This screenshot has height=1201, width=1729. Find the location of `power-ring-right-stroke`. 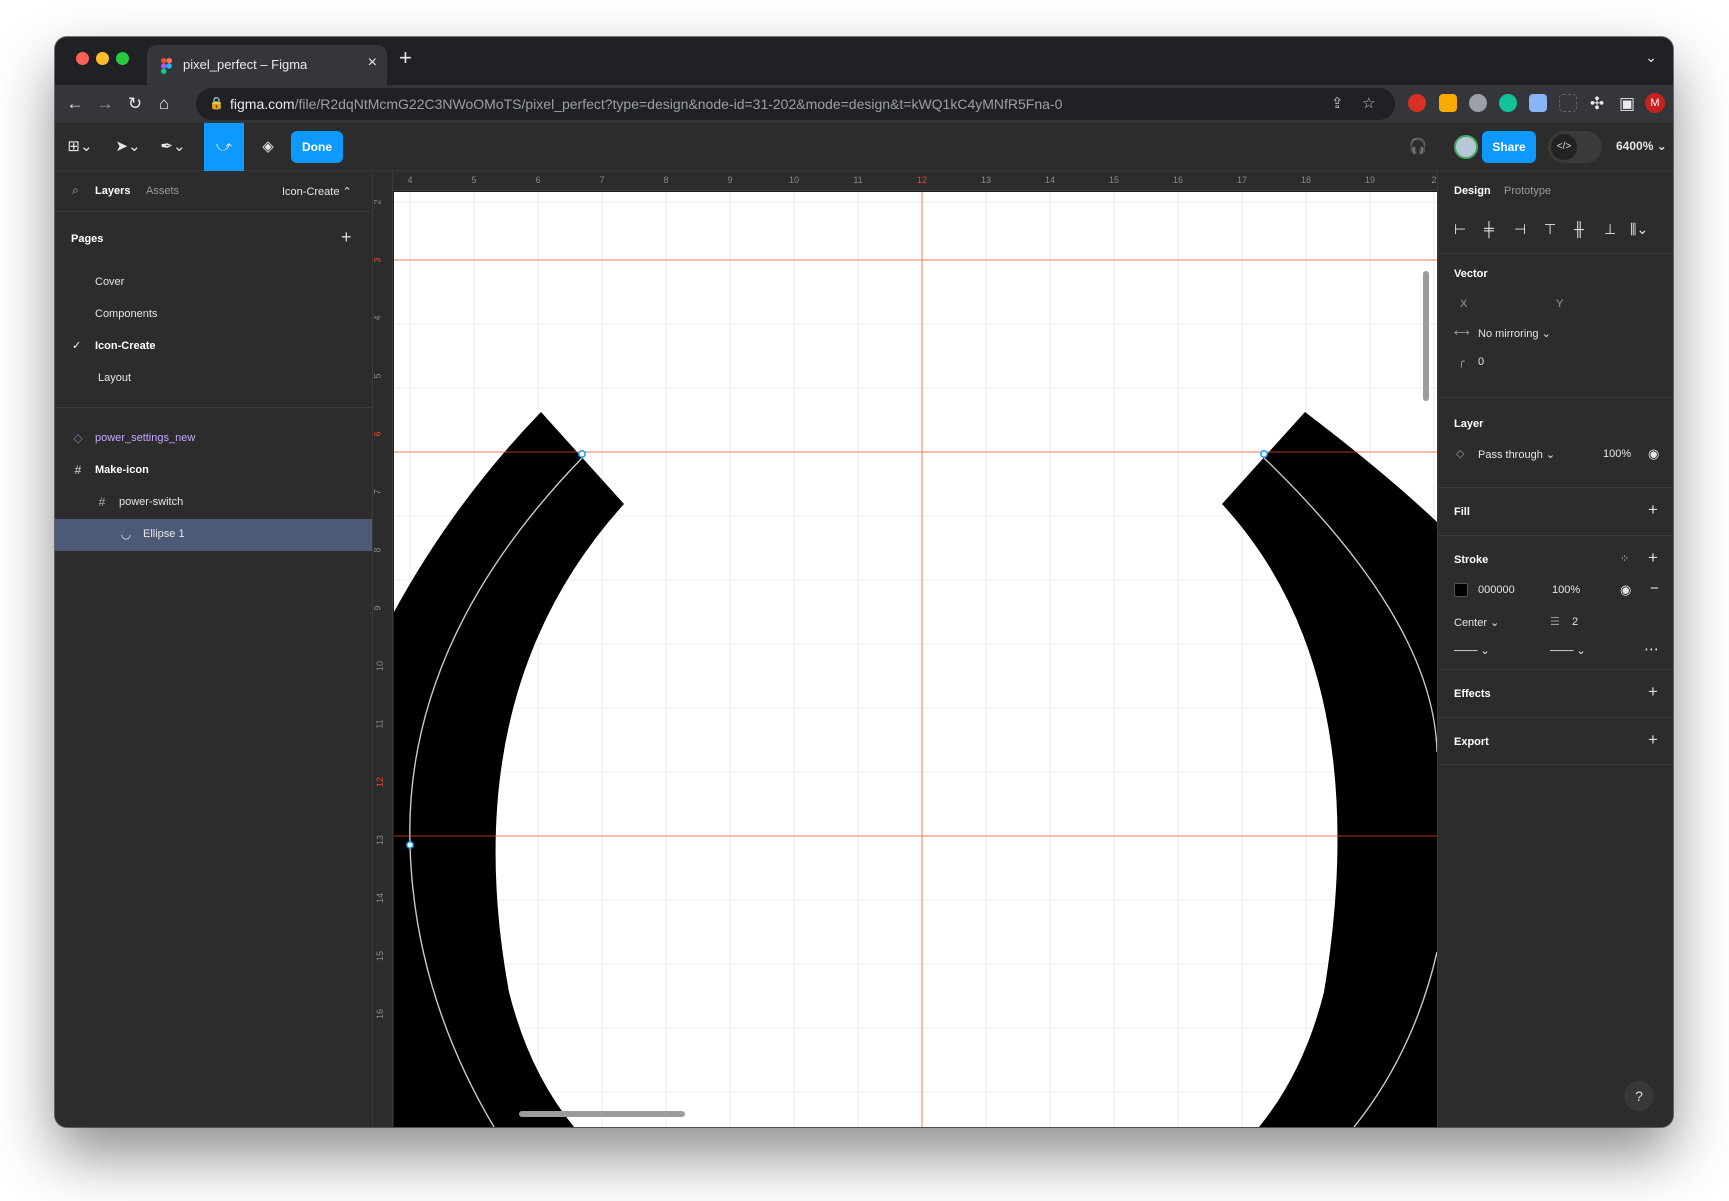

power-ring-right-stroke is located at coordinates (1329, 769).